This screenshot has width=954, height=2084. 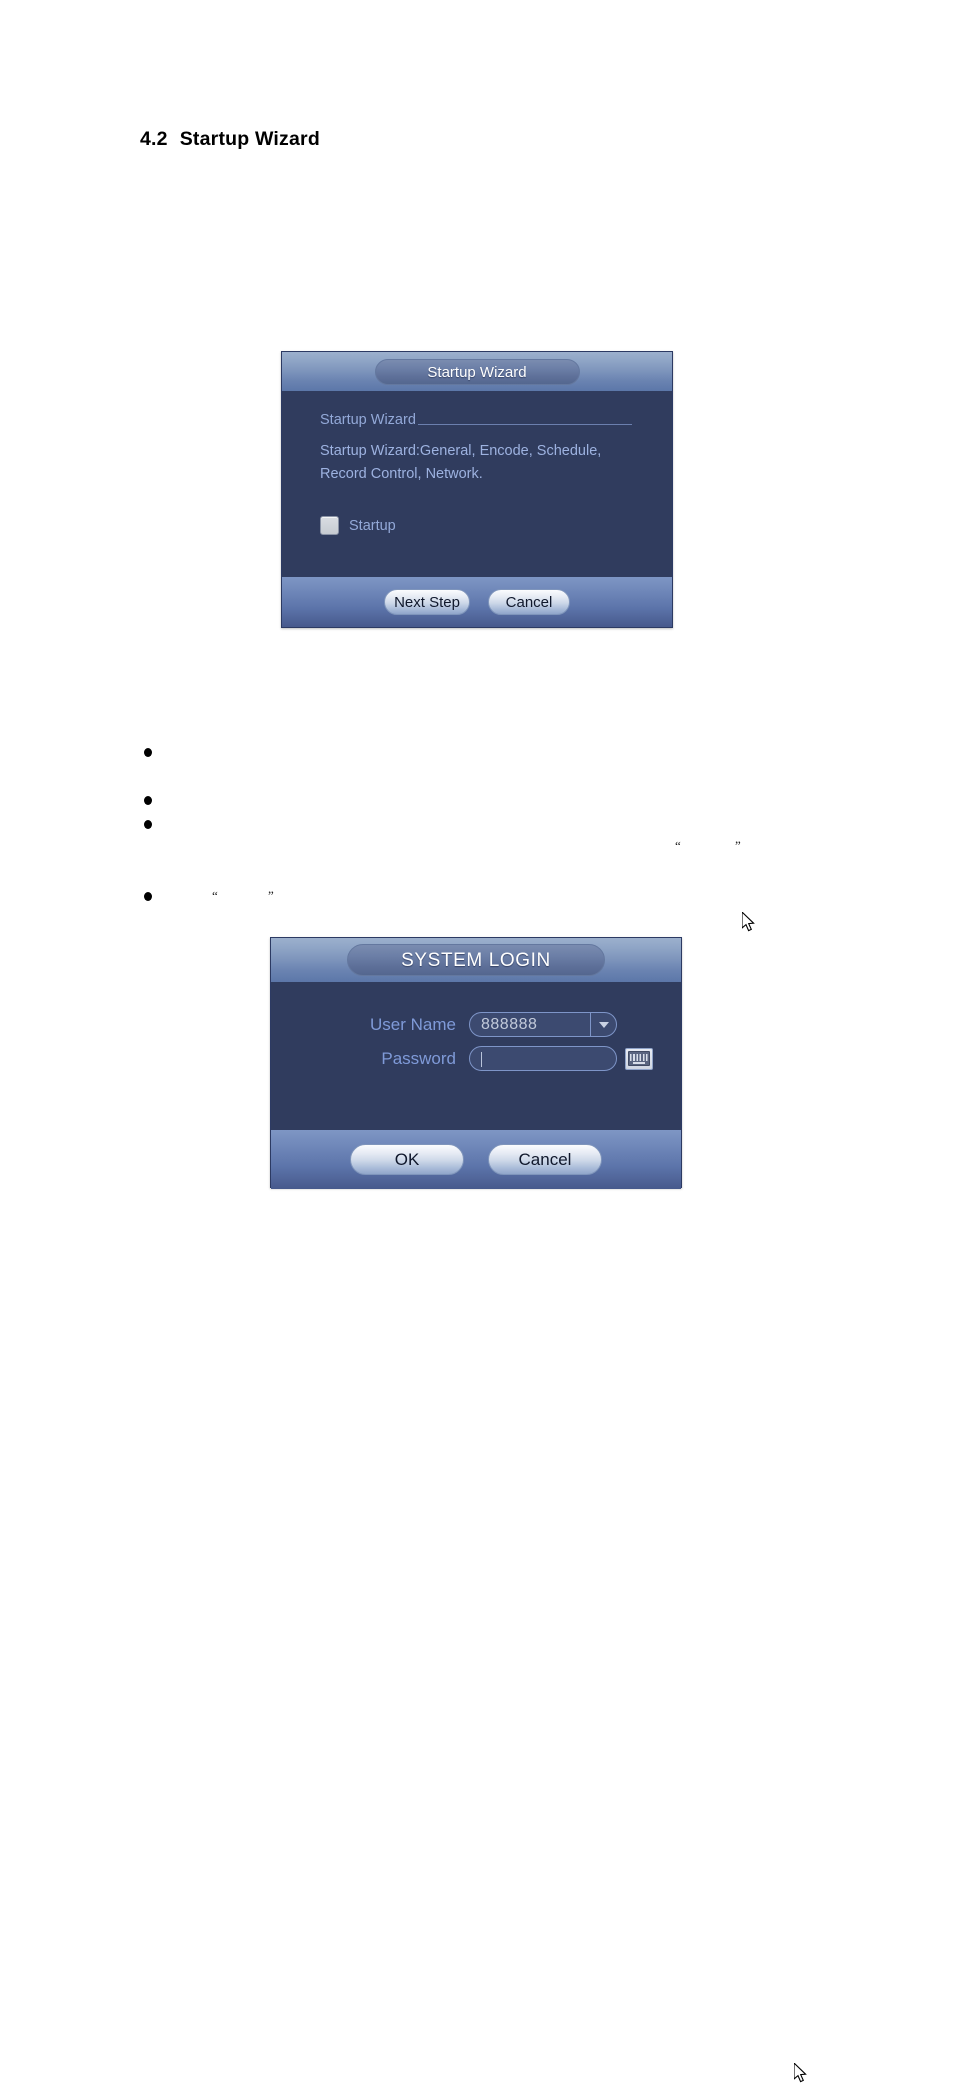 What do you see at coordinates (524, 424) in the screenshot?
I see `section-divider` at bounding box center [524, 424].